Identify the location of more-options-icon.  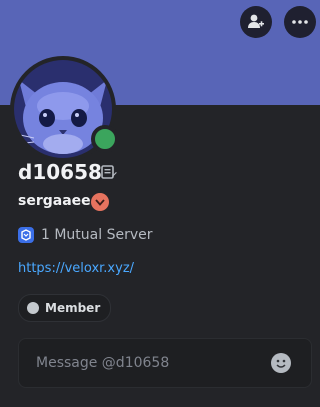
(300, 22).